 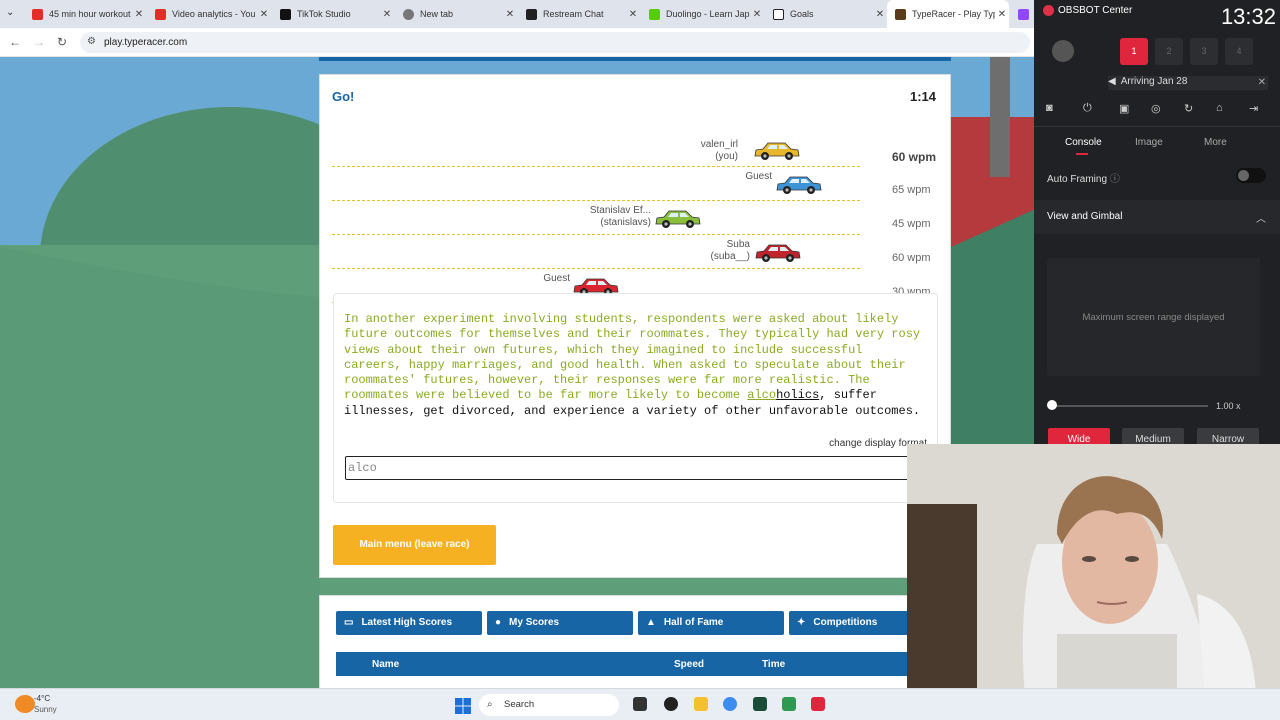 I want to click on file-explorer-icon, so click(x=701, y=704).